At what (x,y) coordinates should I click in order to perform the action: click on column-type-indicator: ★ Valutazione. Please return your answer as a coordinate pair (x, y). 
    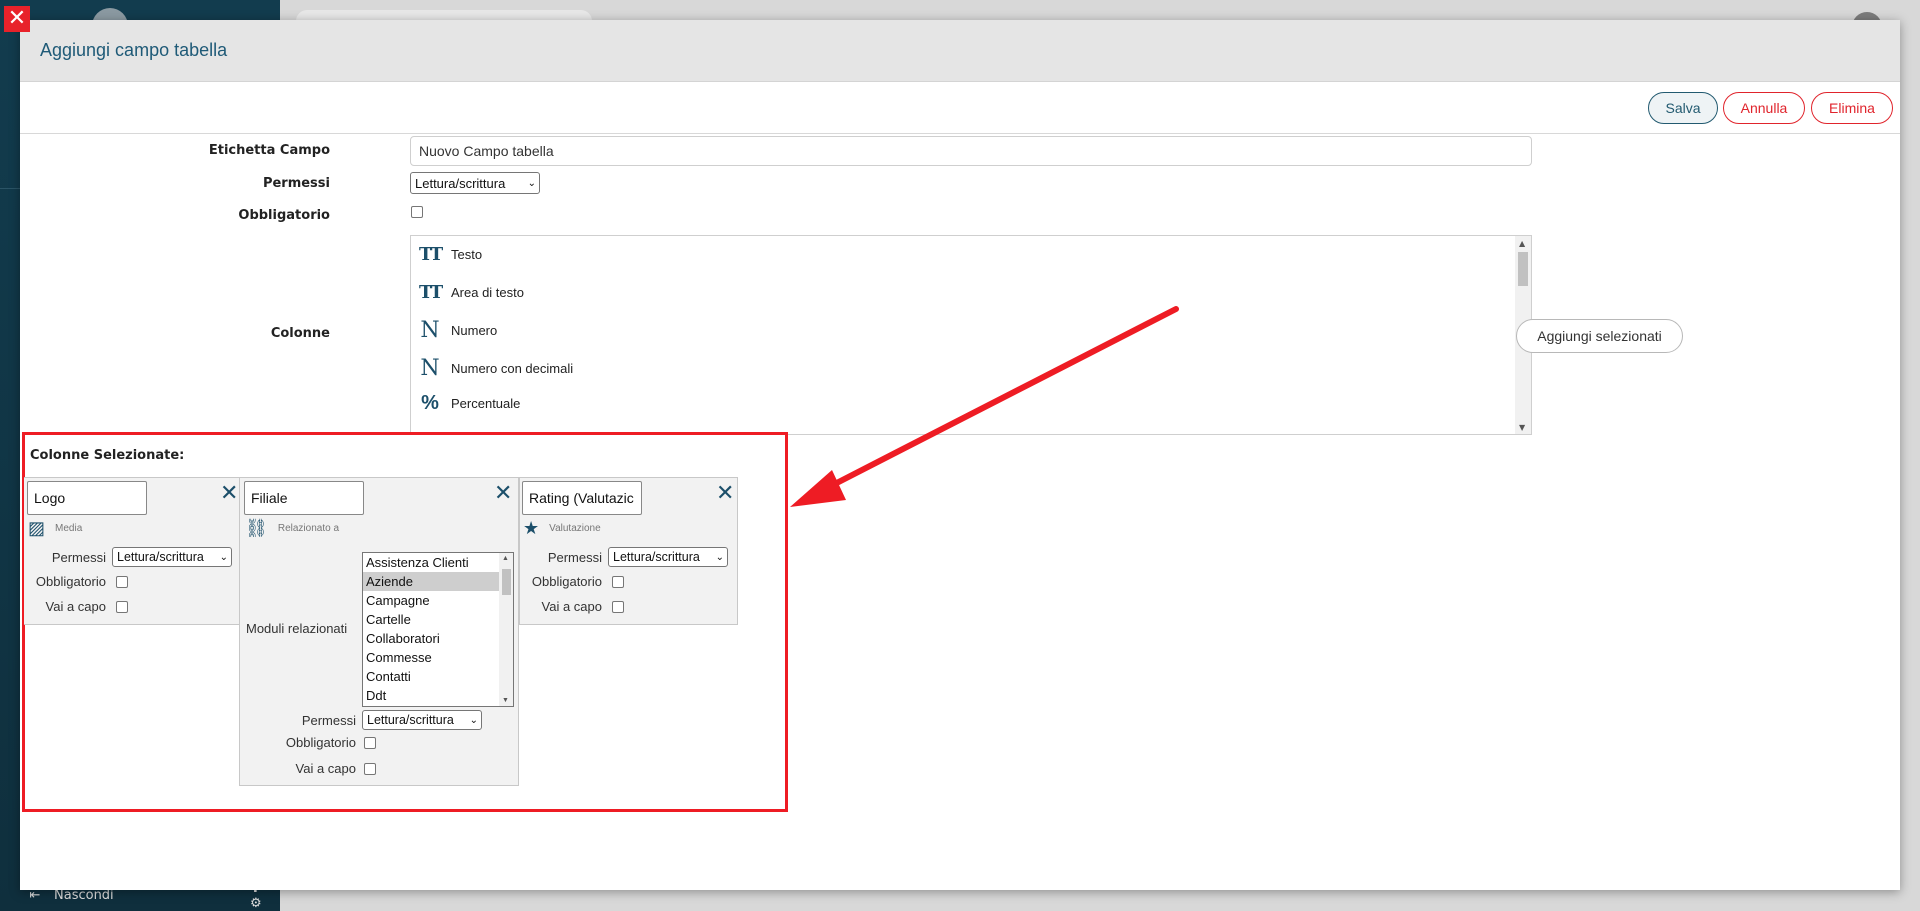
    Looking at the image, I should click on (562, 528).